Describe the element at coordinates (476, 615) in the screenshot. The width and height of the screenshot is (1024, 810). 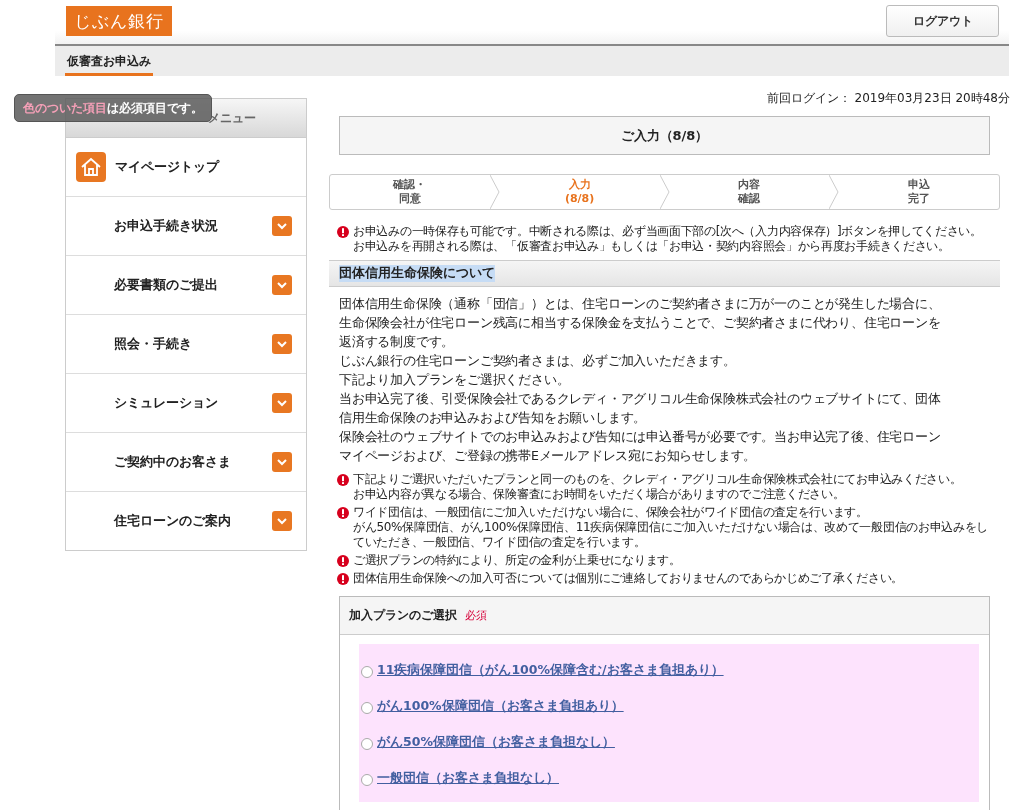
I see `required-label: 必須` at that location.